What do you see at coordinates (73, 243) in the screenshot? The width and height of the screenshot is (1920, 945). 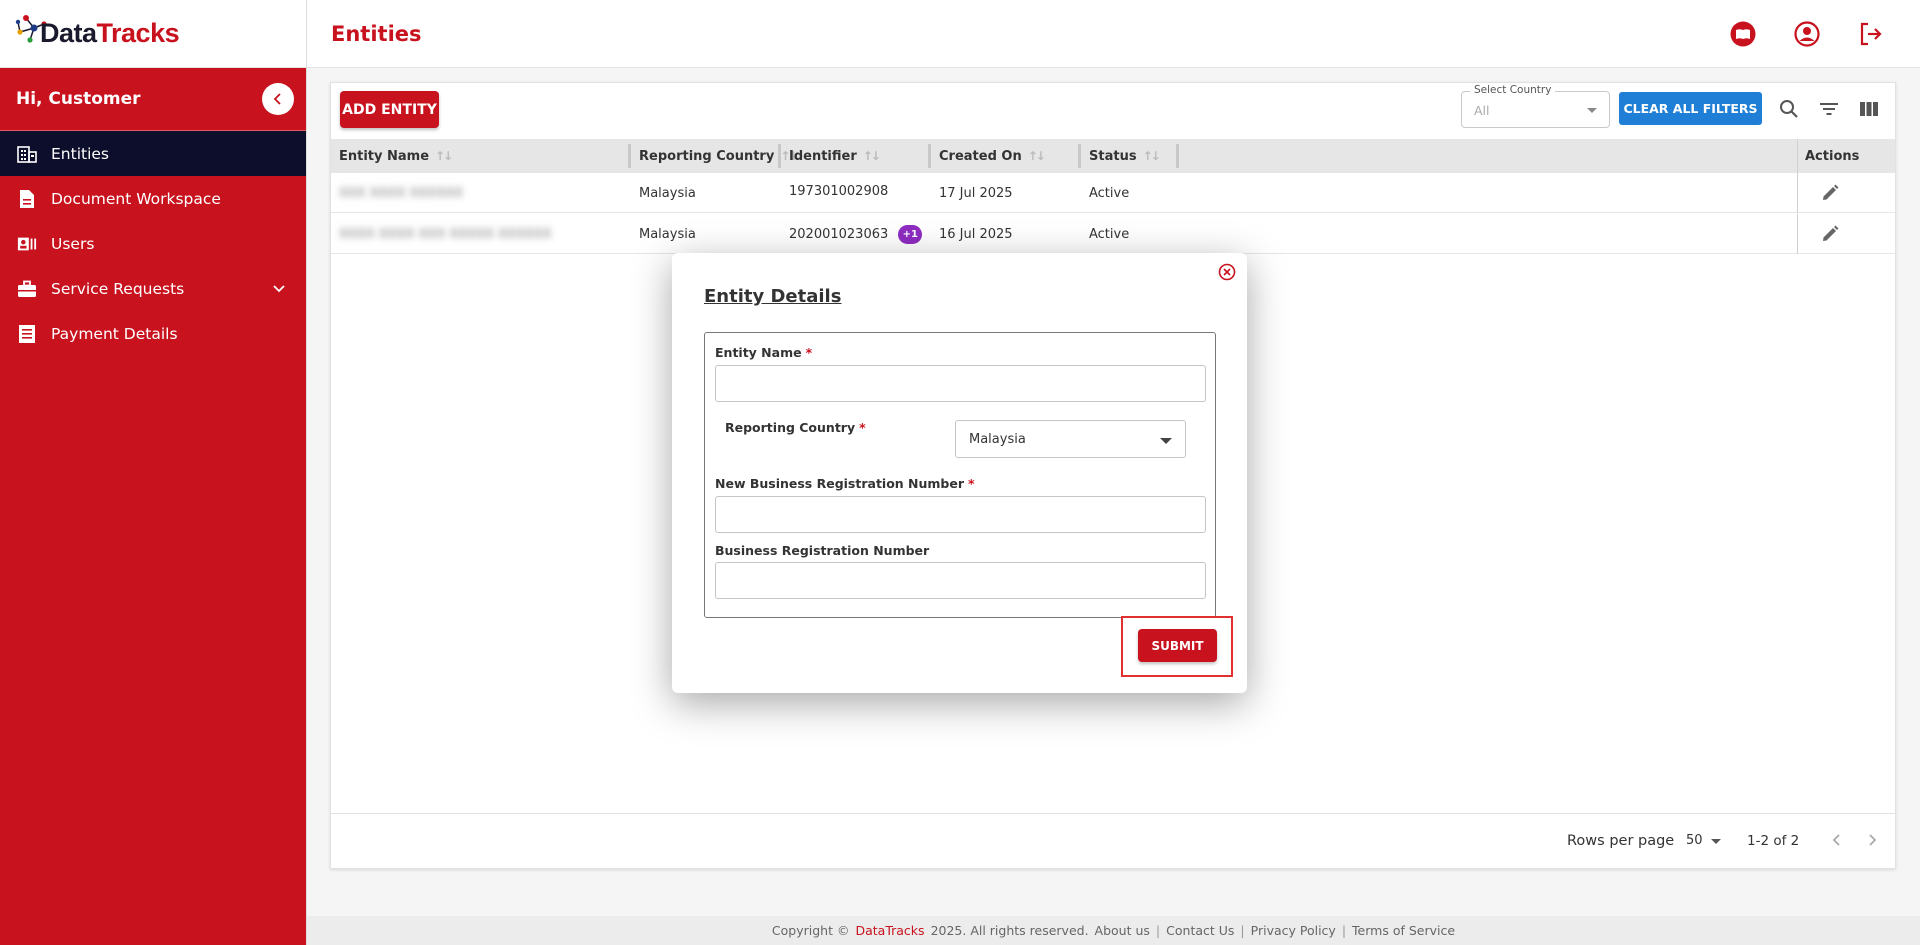 I see `sidebar-item-label: Users` at bounding box center [73, 243].